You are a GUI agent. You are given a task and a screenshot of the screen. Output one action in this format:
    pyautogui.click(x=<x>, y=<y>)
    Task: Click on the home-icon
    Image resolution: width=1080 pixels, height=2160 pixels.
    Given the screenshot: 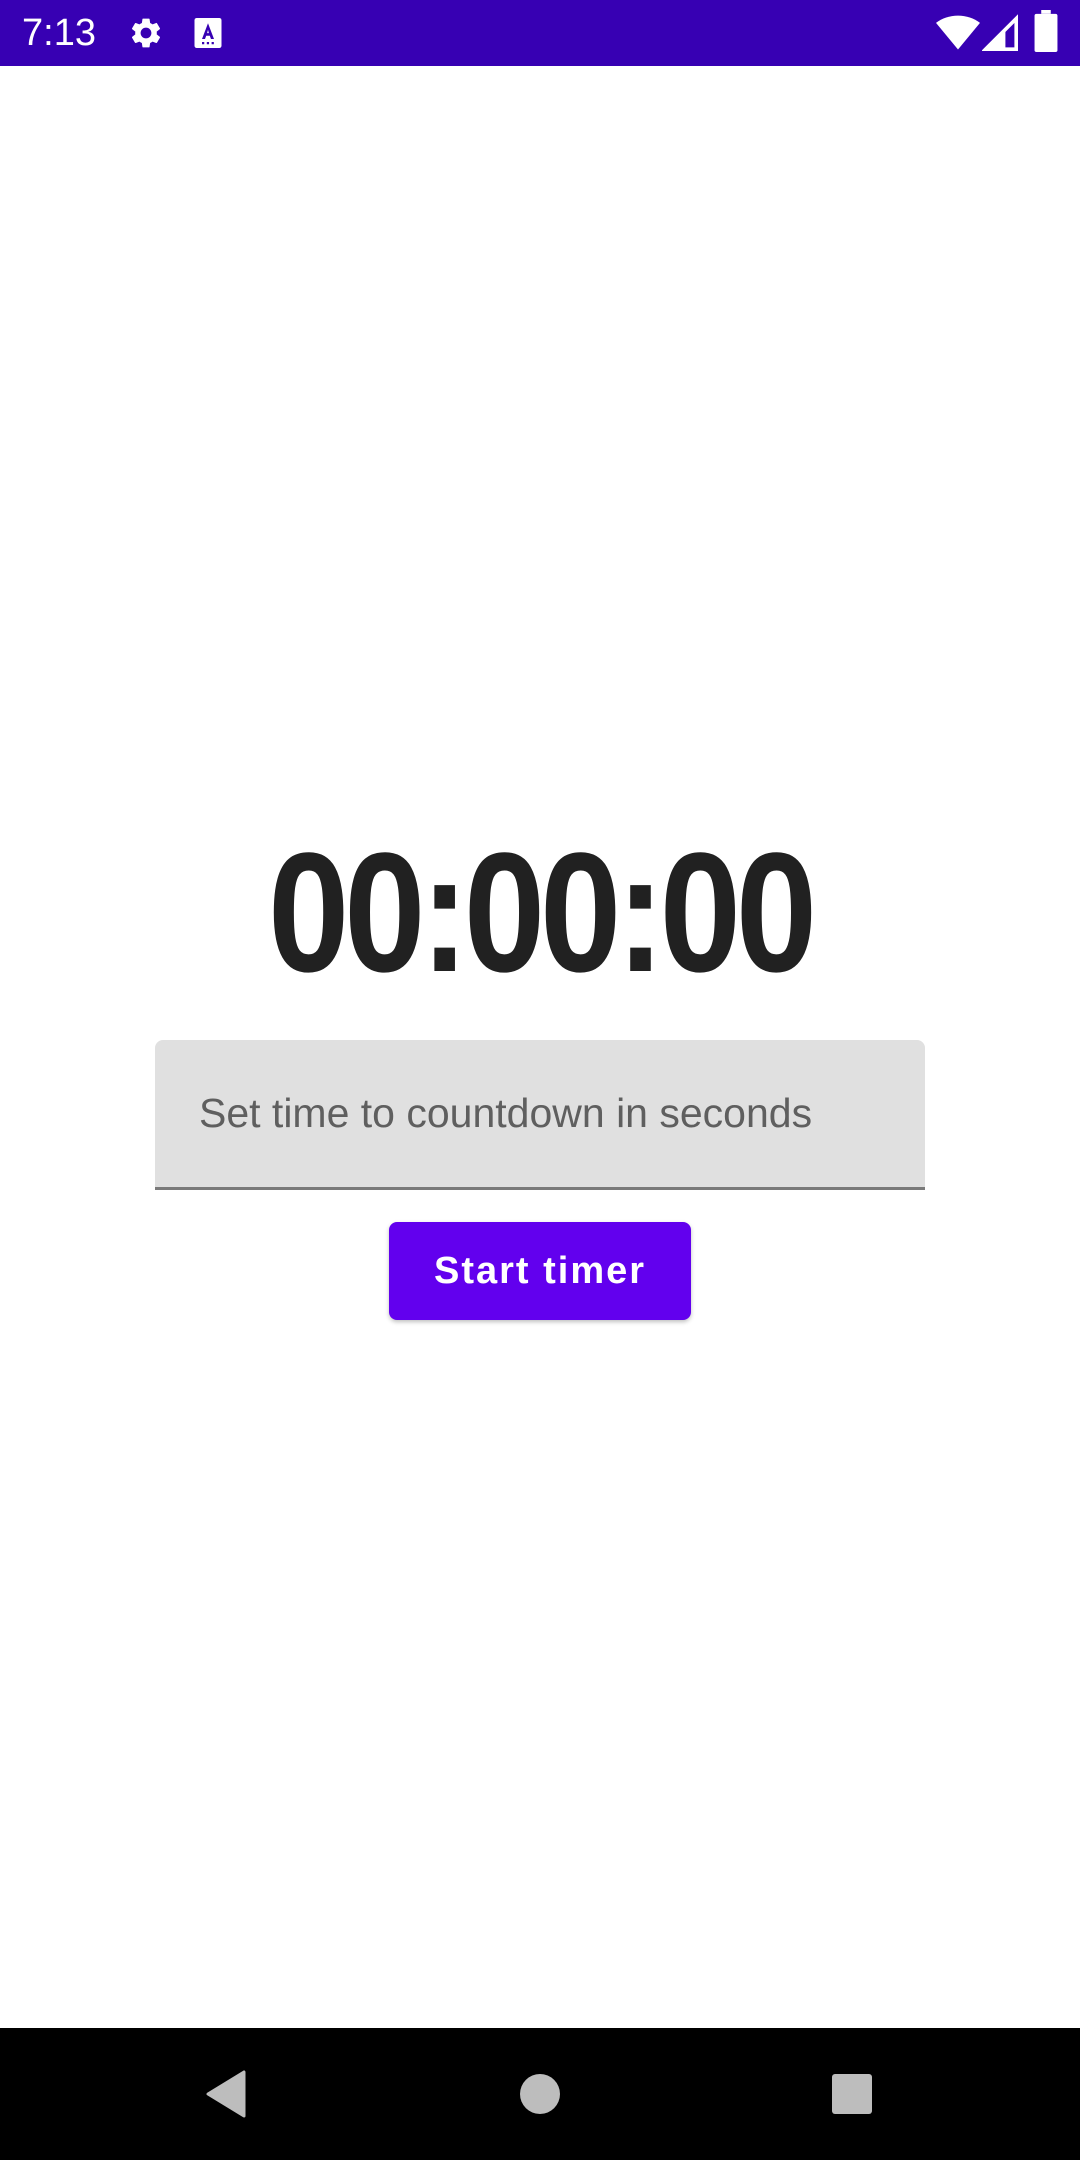 What is the action you would take?
    pyautogui.click(x=540, y=2094)
    